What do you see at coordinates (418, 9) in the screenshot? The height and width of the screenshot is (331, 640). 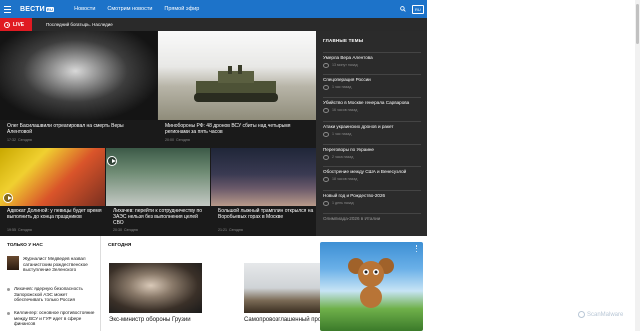 I see `language-button: RU` at bounding box center [418, 9].